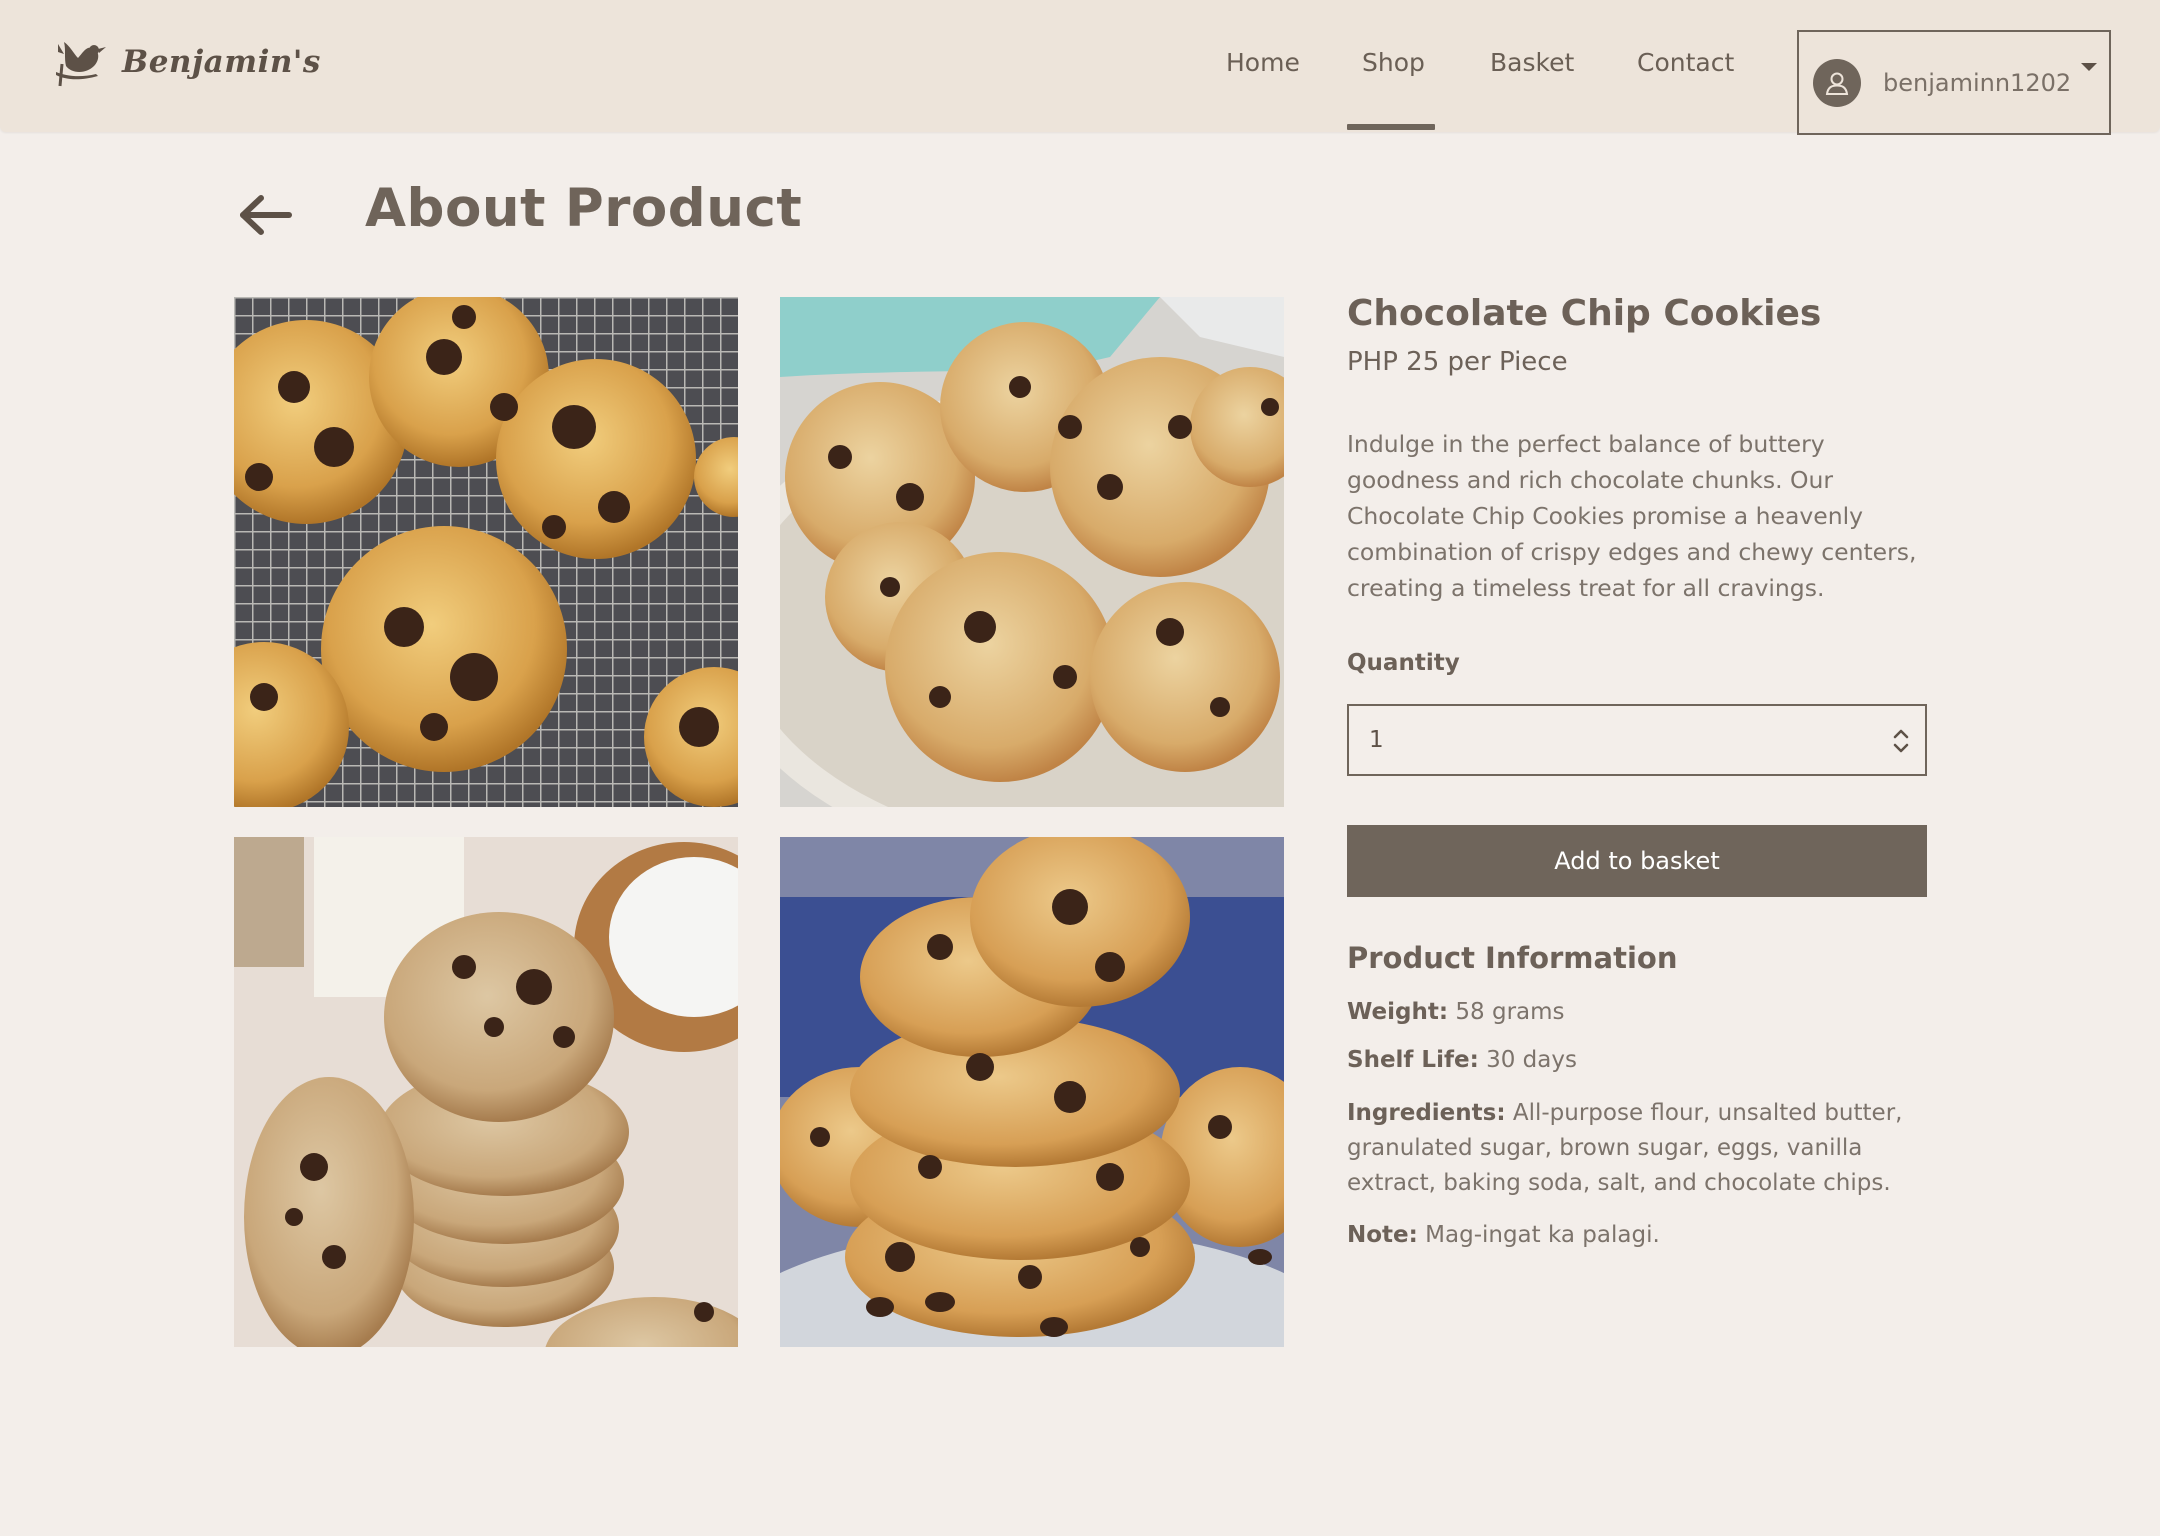 Image resolution: width=2160 pixels, height=1536 pixels. Describe the element at coordinates (1637, 861) in the screenshot. I see `add-to-basket-button: Add to basket` at that location.